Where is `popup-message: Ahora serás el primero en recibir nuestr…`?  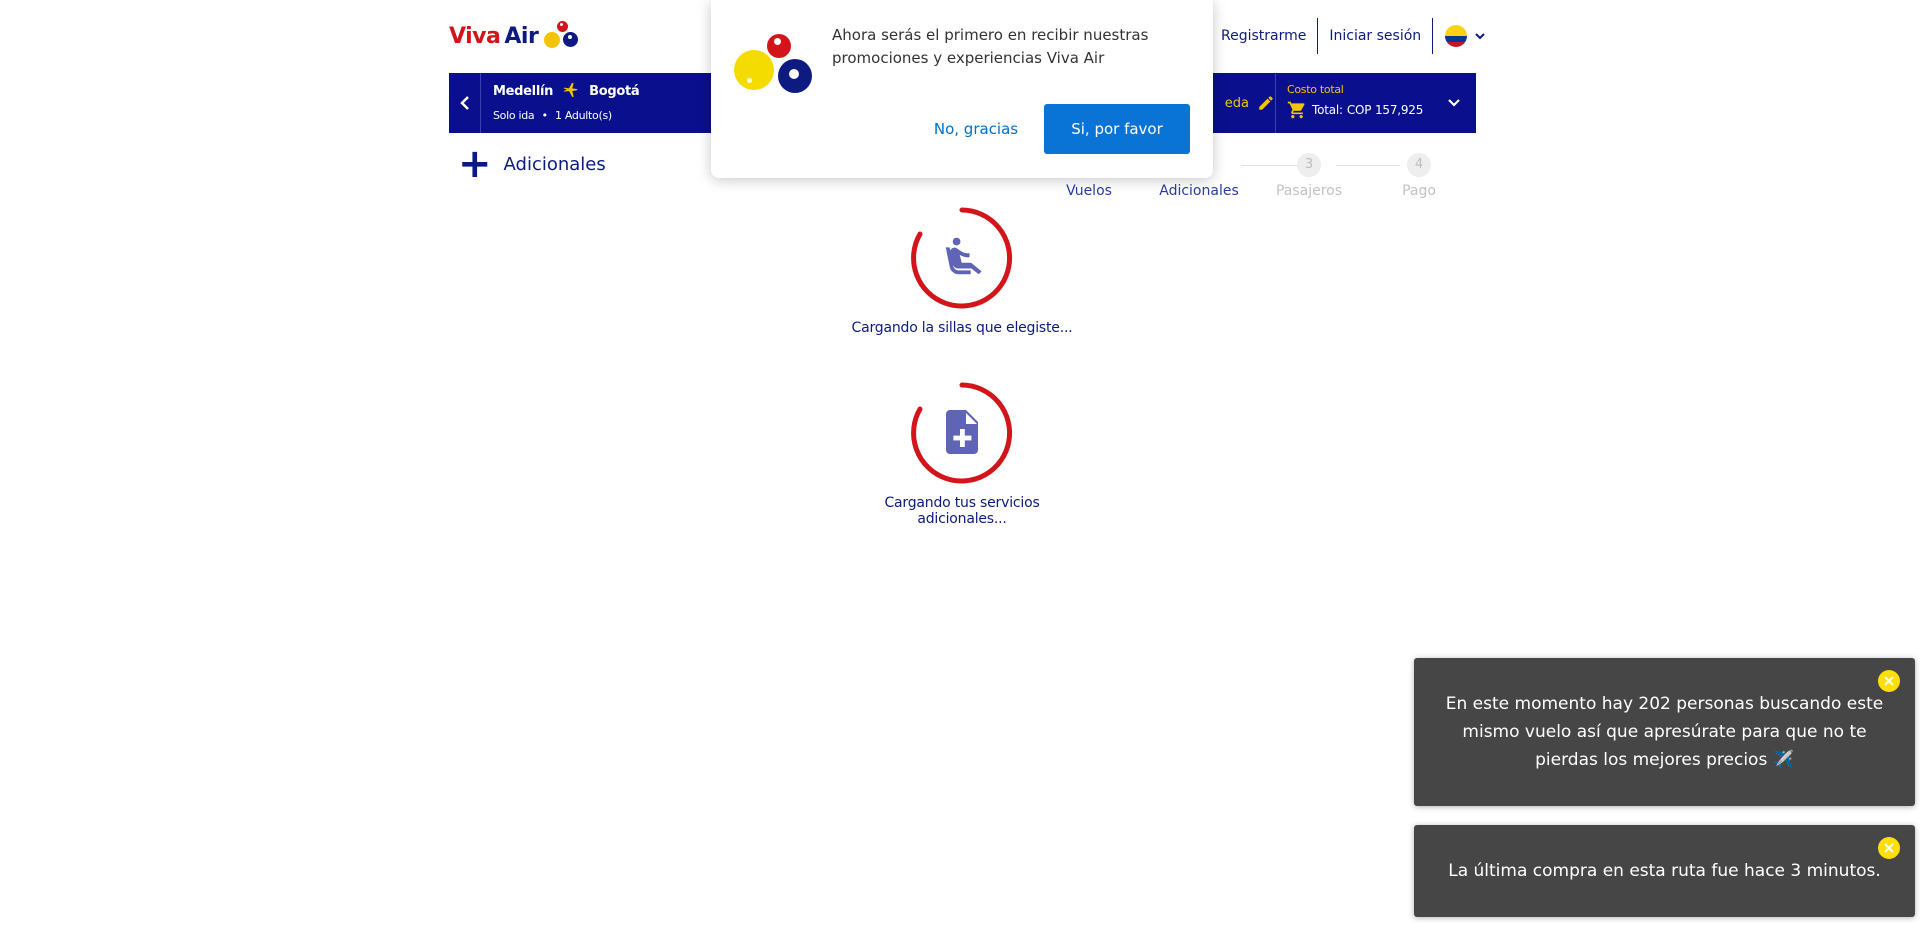
popup-message: Ahora serás el primero en recibir nuestr… is located at coordinates (990, 46).